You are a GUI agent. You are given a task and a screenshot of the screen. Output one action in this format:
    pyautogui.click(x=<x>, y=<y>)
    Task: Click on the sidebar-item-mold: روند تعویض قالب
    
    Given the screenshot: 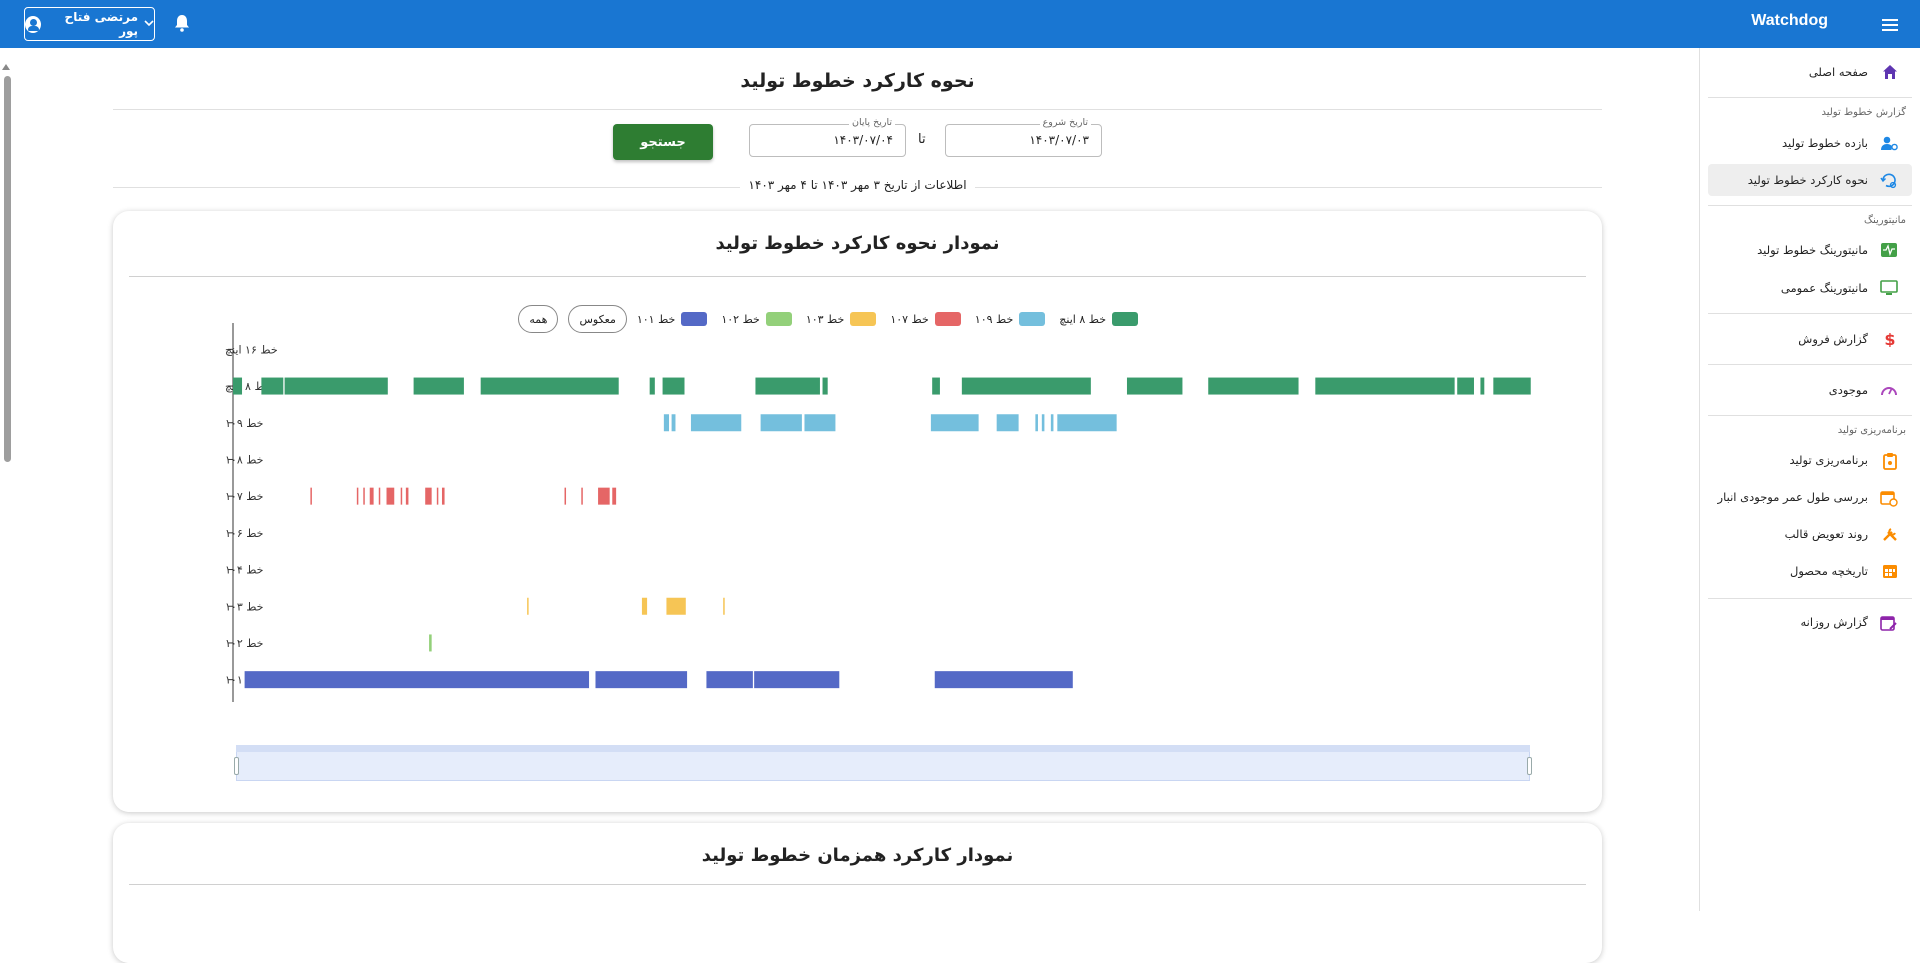 What is the action you would take?
    pyautogui.click(x=1810, y=534)
    